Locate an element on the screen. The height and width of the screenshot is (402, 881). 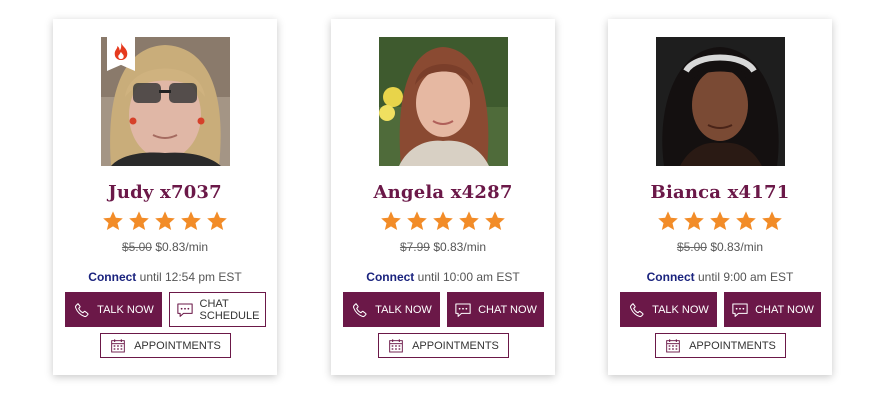
chat-label-line1: CHAT is located at coordinates (214, 303).